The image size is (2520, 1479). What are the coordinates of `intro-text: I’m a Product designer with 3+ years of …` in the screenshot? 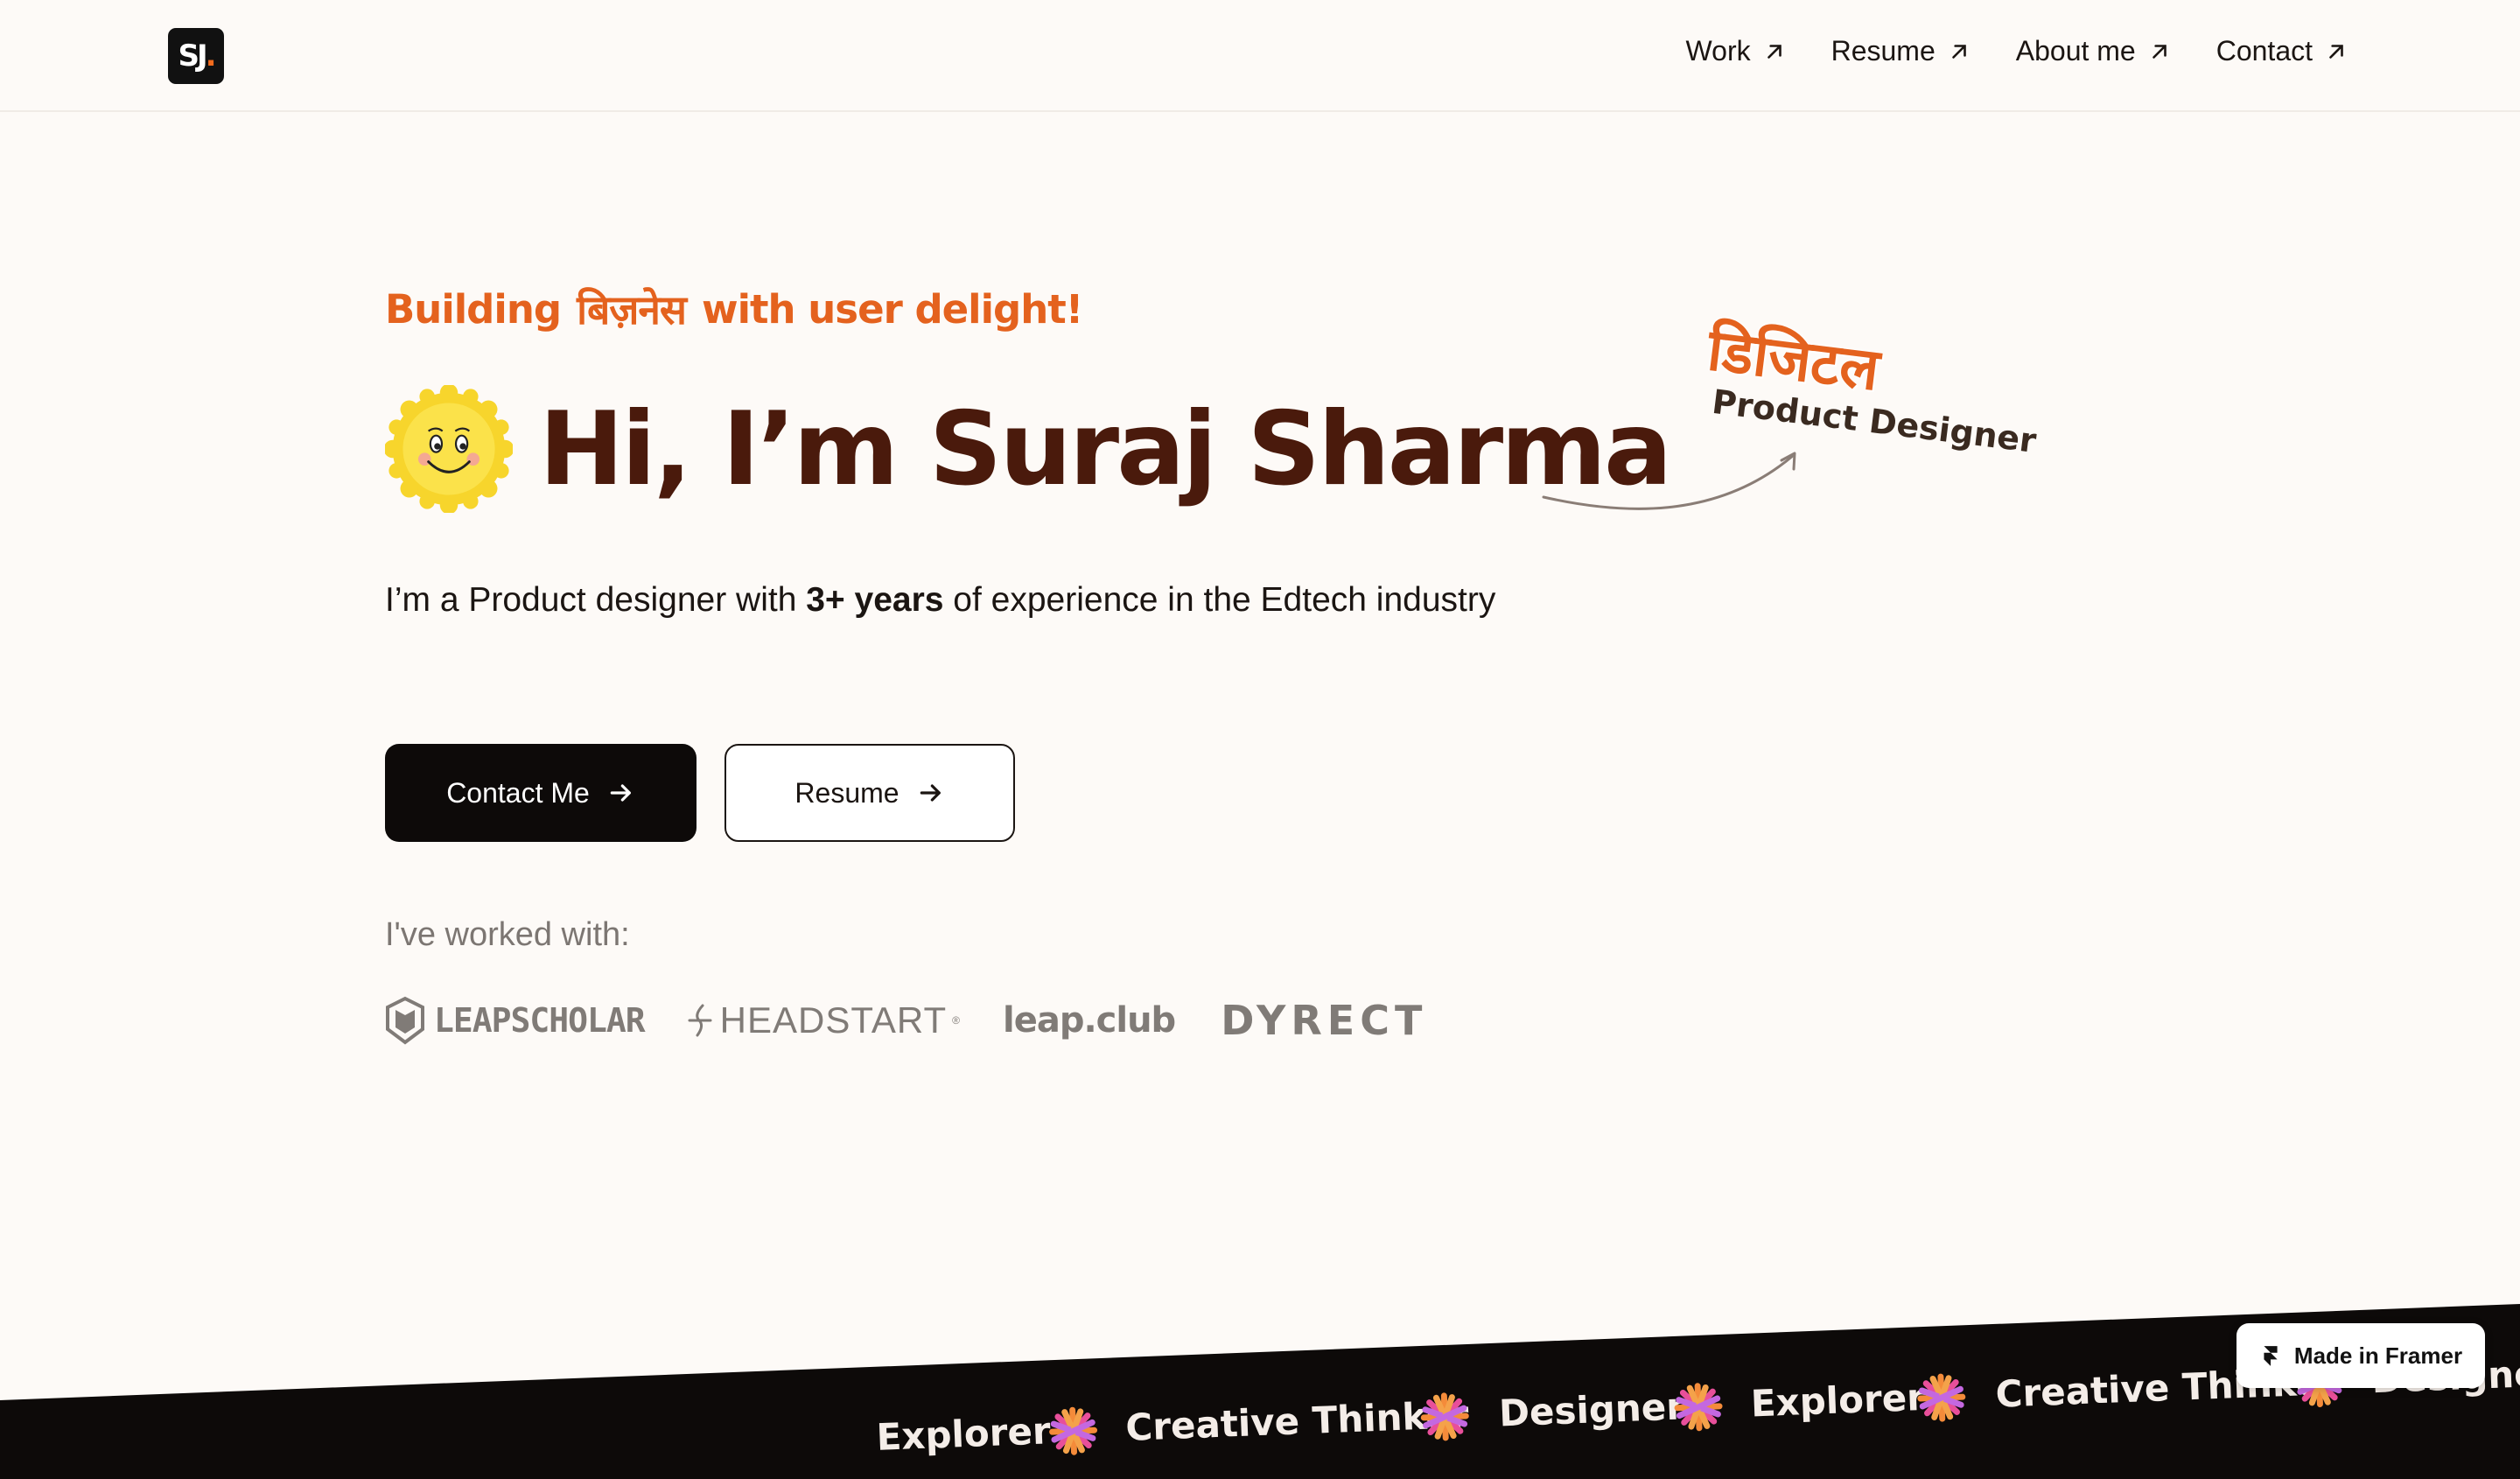 It's located at (940, 601).